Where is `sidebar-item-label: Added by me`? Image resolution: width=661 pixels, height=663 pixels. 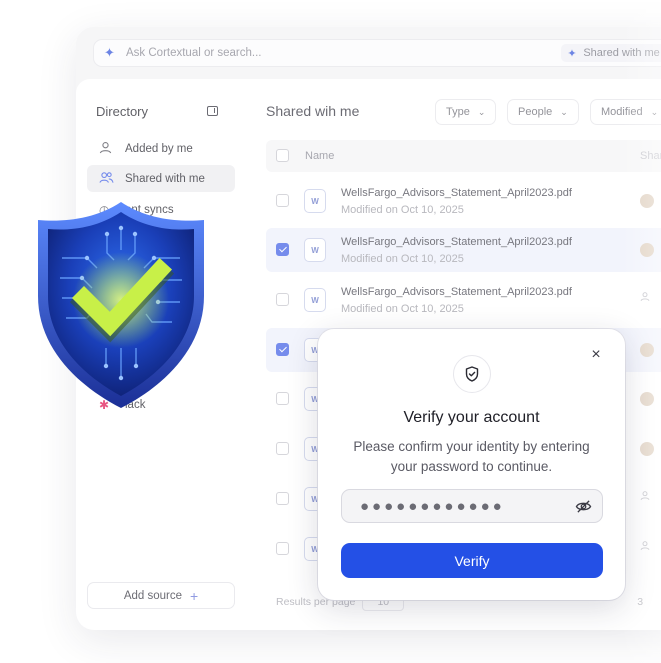 sidebar-item-label: Added by me is located at coordinates (159, 148).